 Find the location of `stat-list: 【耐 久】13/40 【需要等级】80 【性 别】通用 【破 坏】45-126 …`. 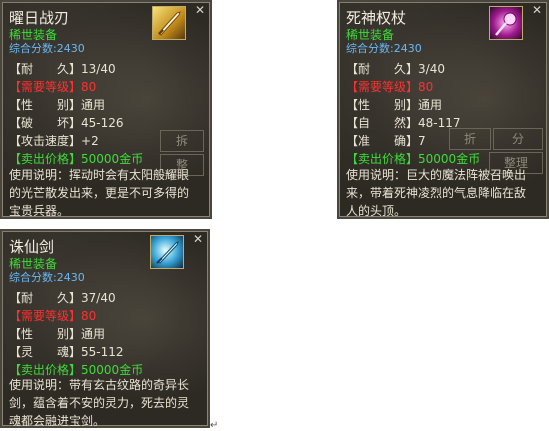

stat-list: 【耐 久】13/40 【需要等级】80 【性 别】通用 【破 坏】45-126 … is located at coordinates (76, 114).